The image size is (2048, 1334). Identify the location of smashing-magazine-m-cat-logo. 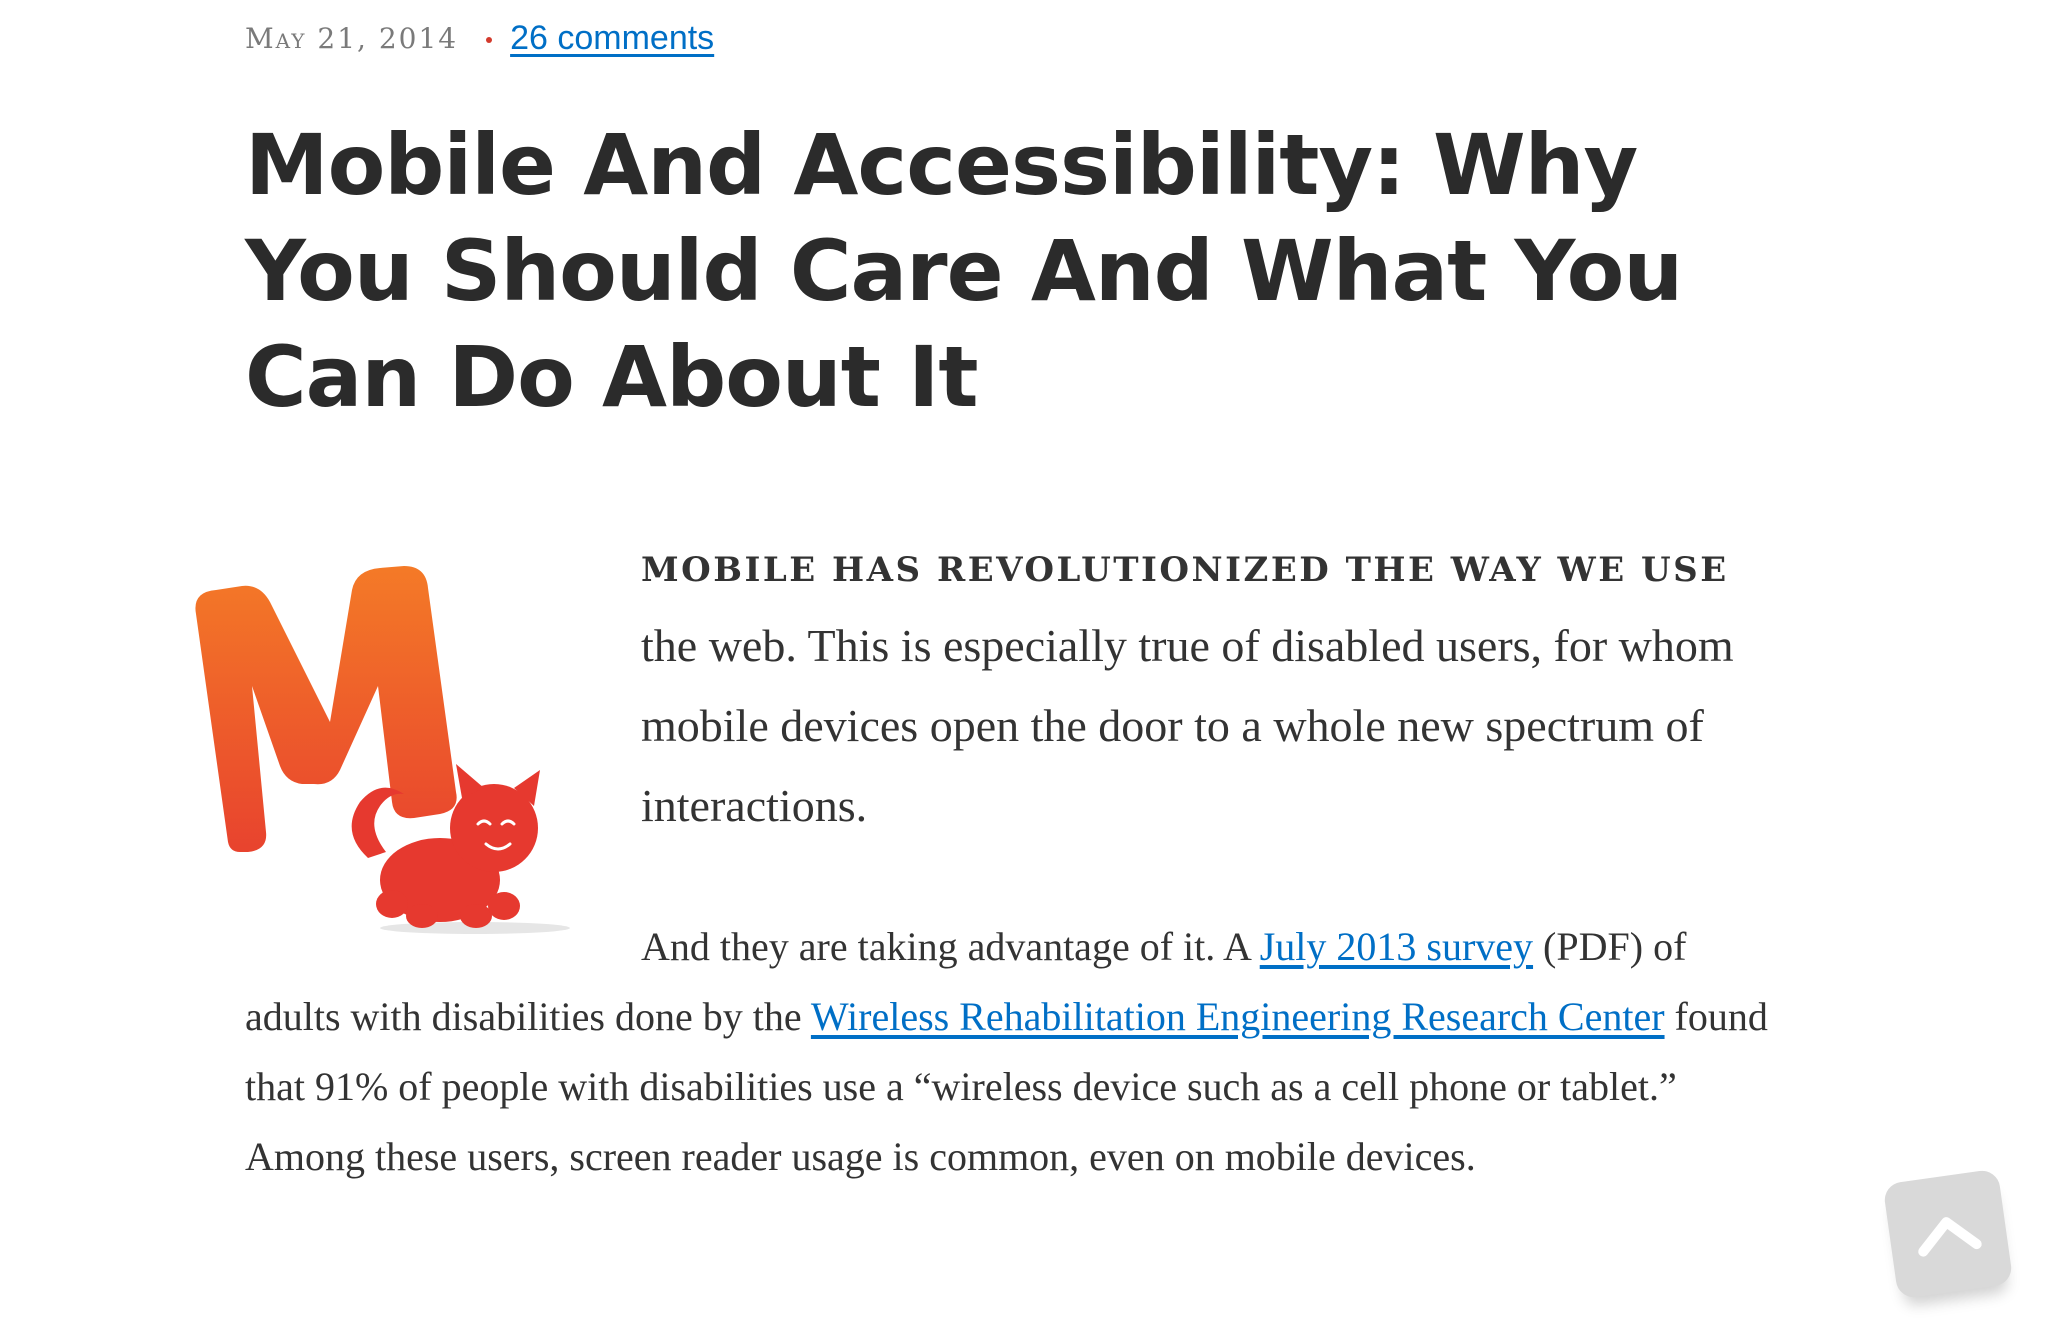
(382, 750).